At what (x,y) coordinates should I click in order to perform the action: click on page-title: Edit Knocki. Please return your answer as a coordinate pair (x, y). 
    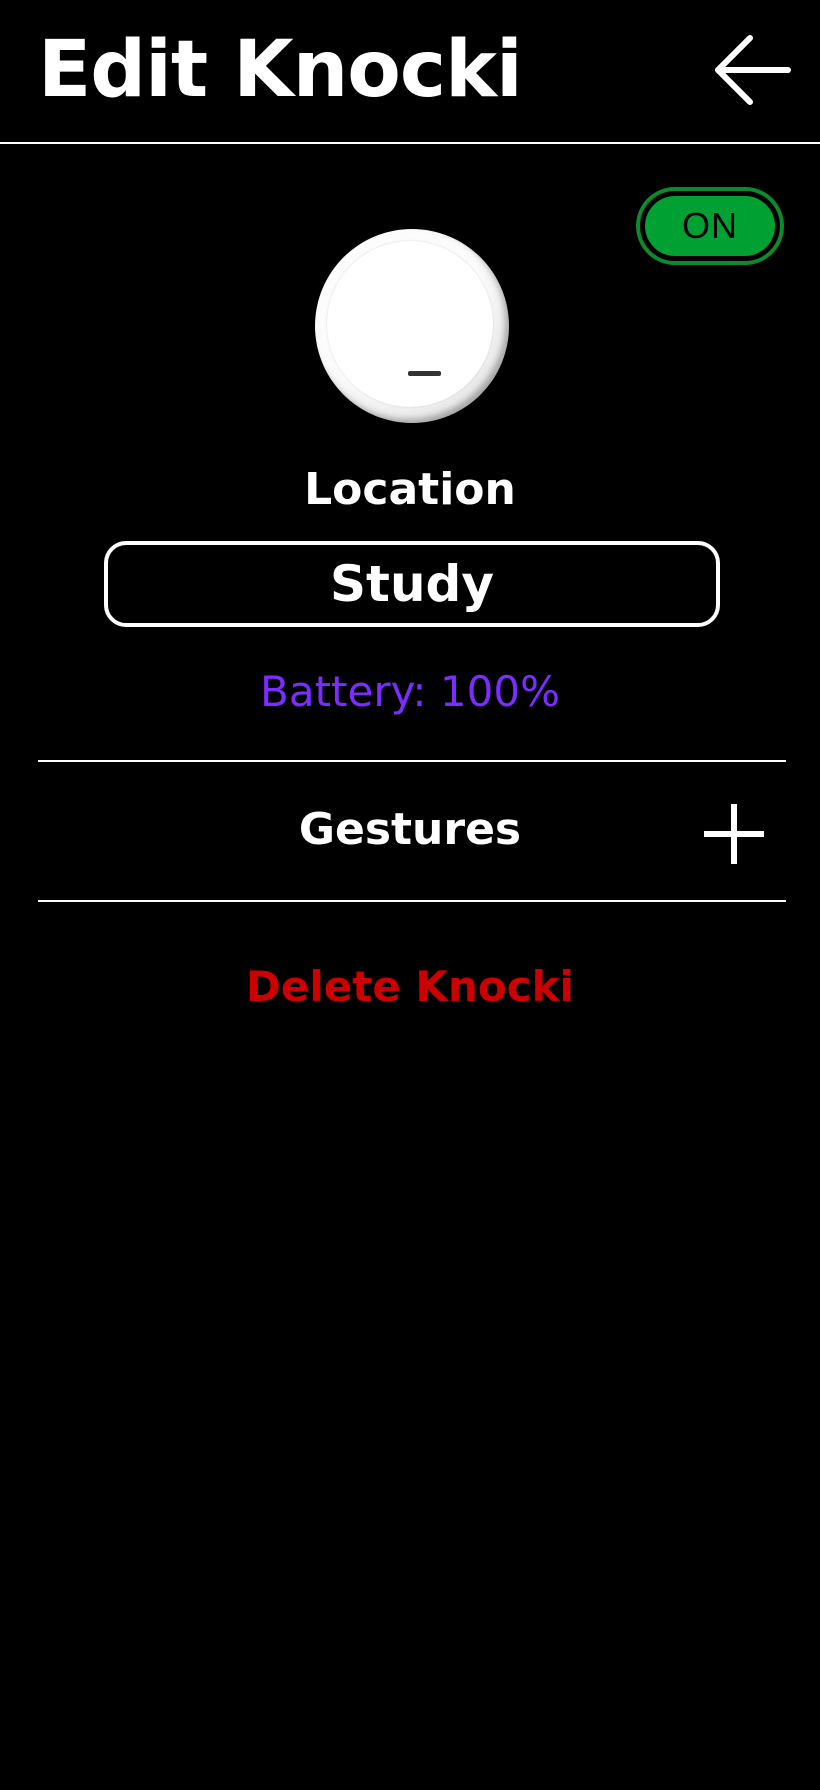
    Looking at the image, I should click on (280, 70).